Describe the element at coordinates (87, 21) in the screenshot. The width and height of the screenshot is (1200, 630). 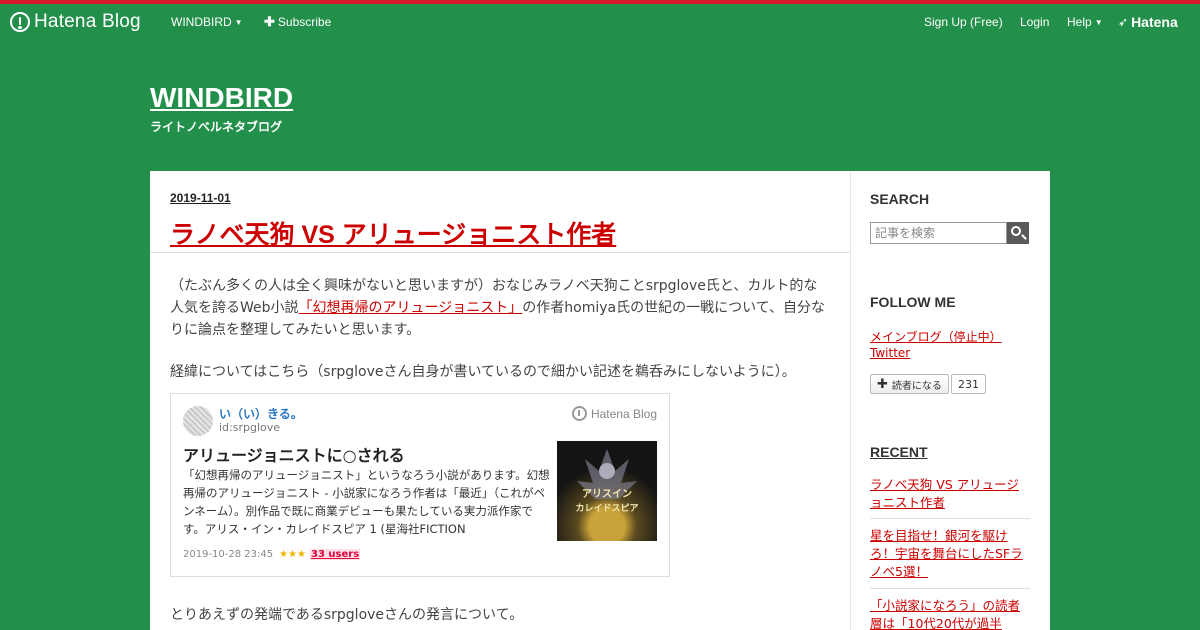
I see `hatena-blog-logo-text: Hatena Blog` at that location.